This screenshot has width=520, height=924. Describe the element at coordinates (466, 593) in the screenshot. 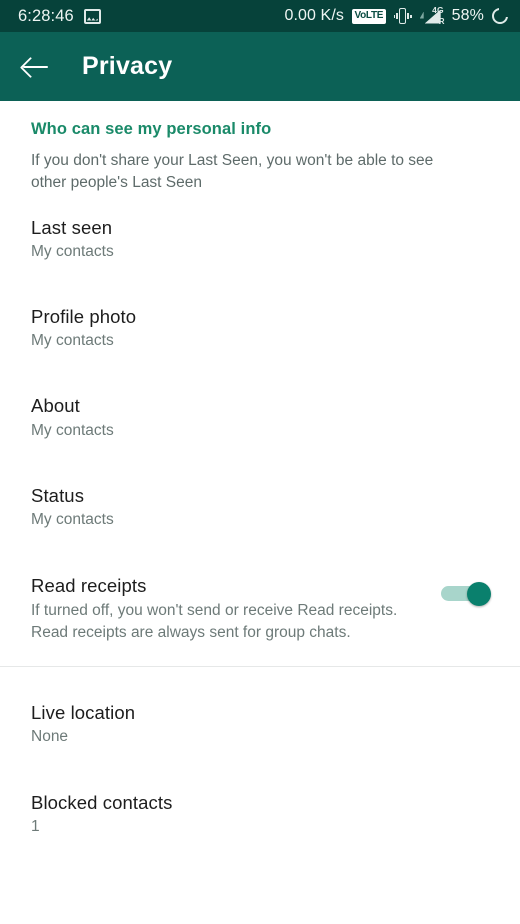

I see `read-receipts-toggle` at that location.